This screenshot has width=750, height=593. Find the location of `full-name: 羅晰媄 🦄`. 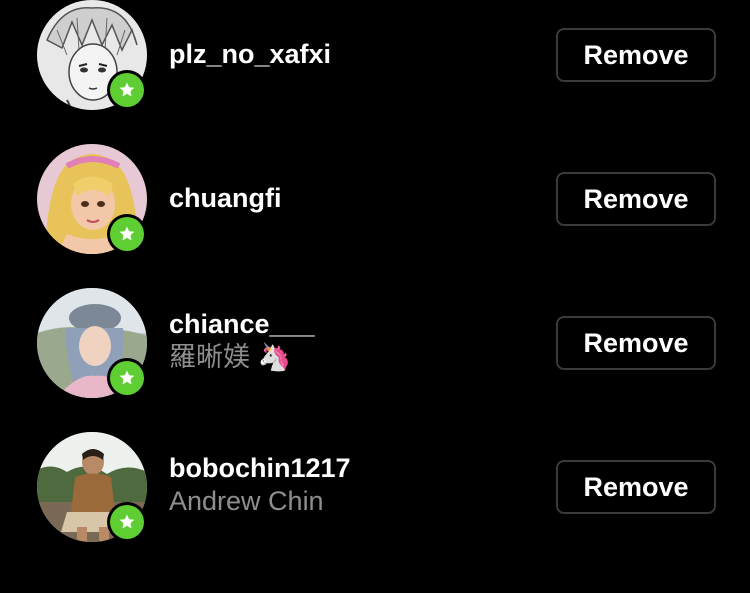

full-name: 羅晰媄 🦄 is located at coordinates (230, 357).